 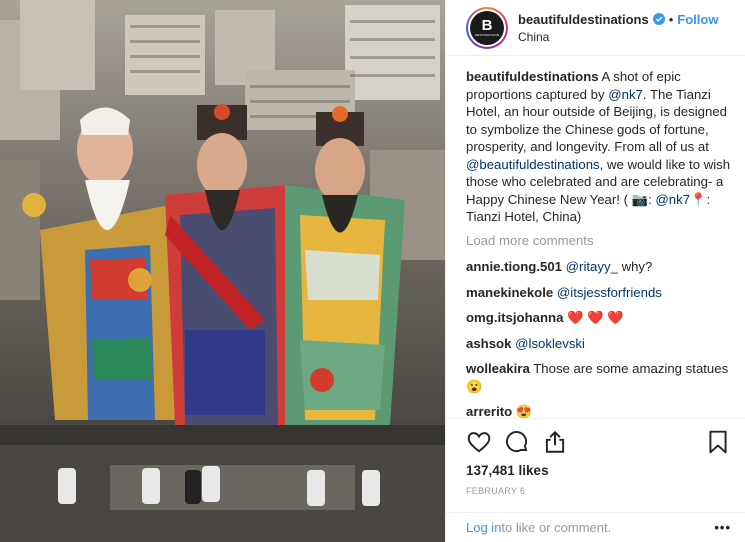 I want to click on post-actions: 137,481 likes FEBRUARY 6, so click(x=595, y=457).